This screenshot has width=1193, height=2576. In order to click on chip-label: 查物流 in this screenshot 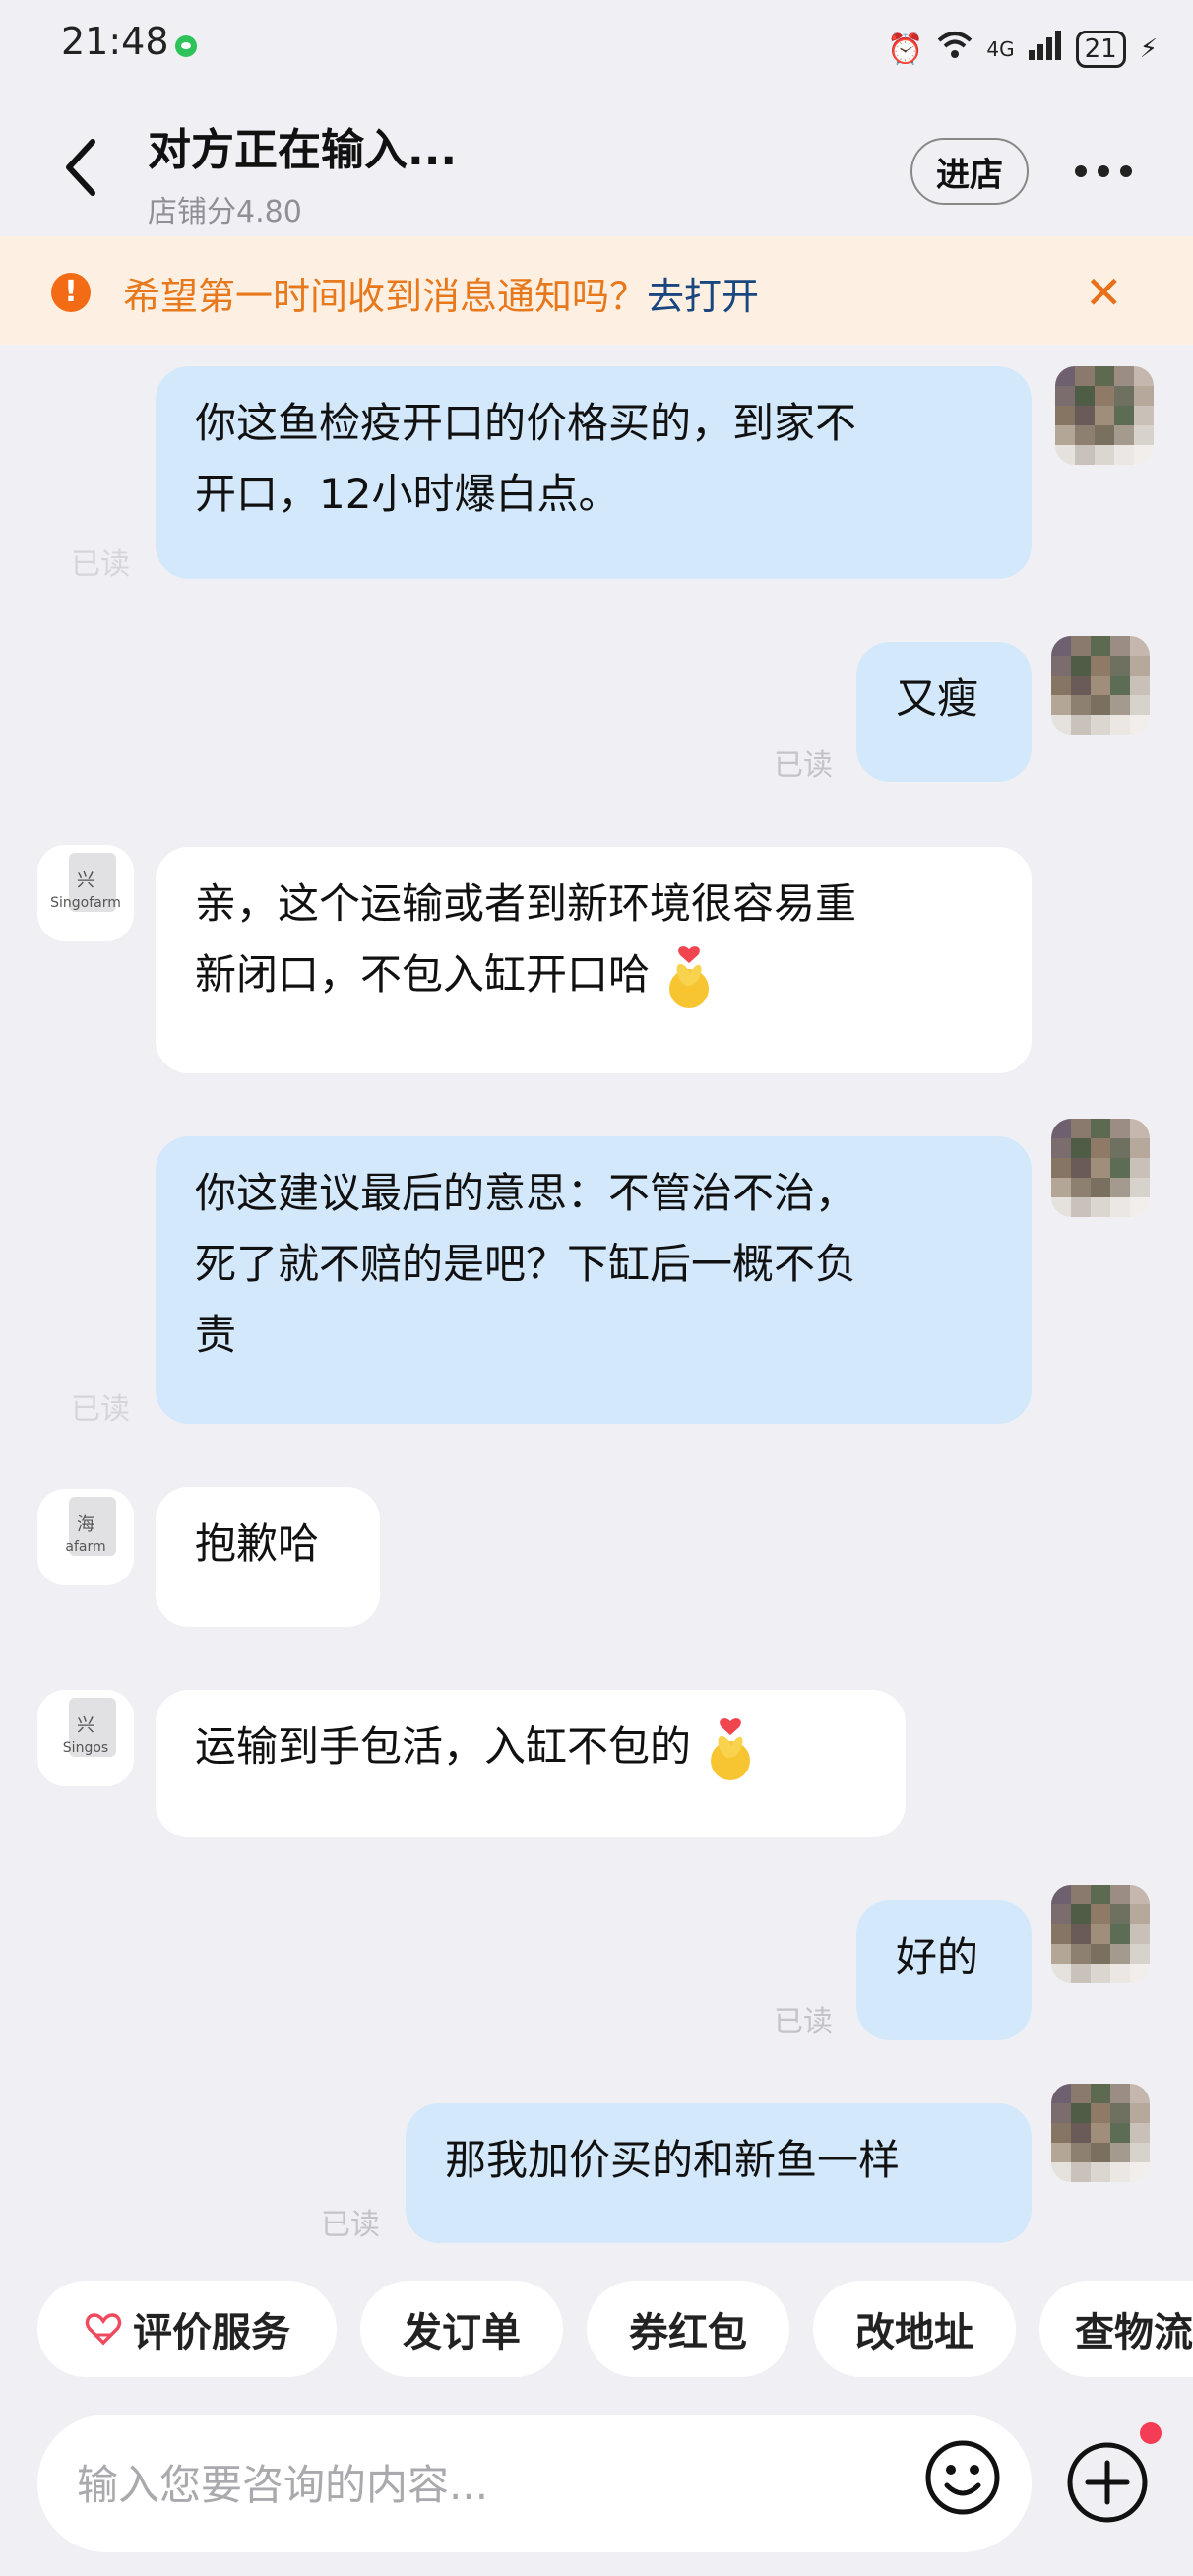, I will do `click(1134, 2332)`.